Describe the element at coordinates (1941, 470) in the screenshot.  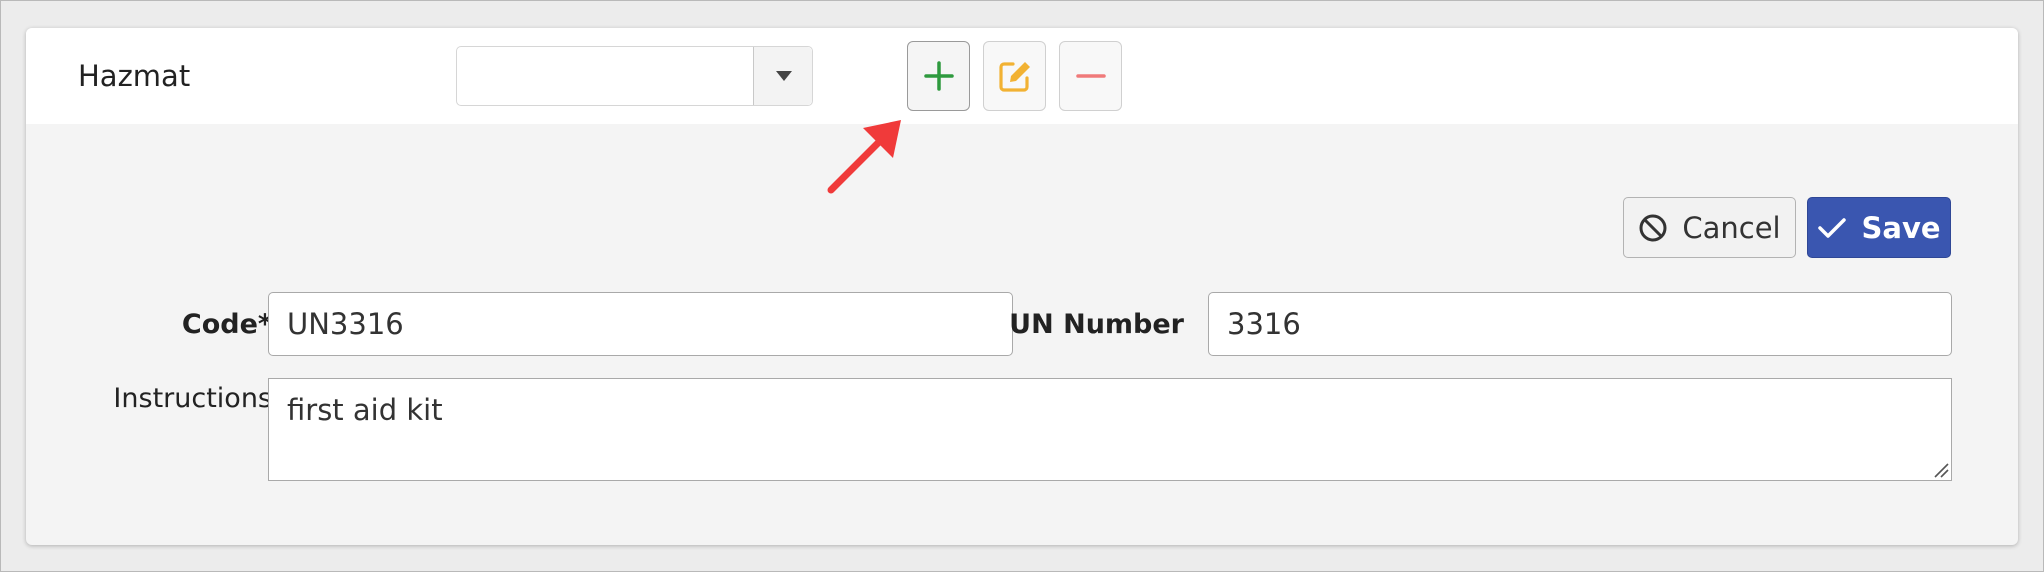
I see `resize-grip-icon` at that location.